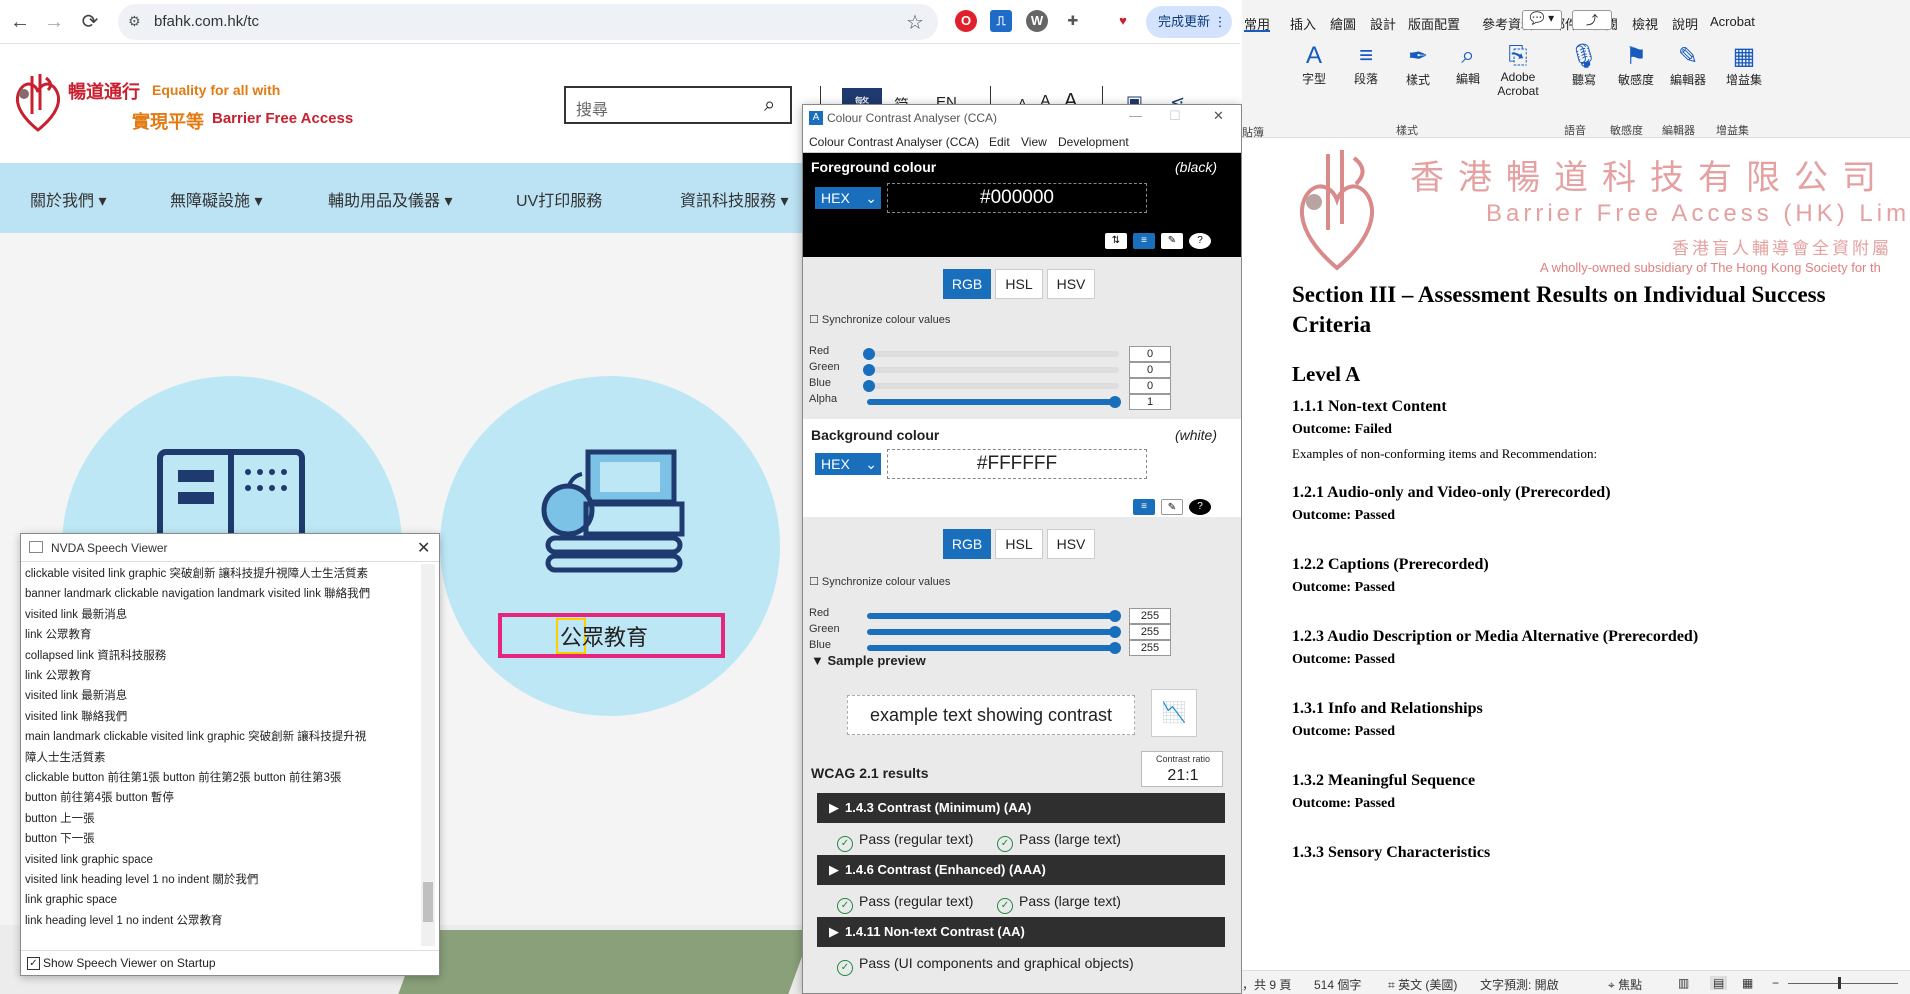 This screenshot has height=994, width=1910. I want to click on word-tab: 設計, so click(1383, 23).